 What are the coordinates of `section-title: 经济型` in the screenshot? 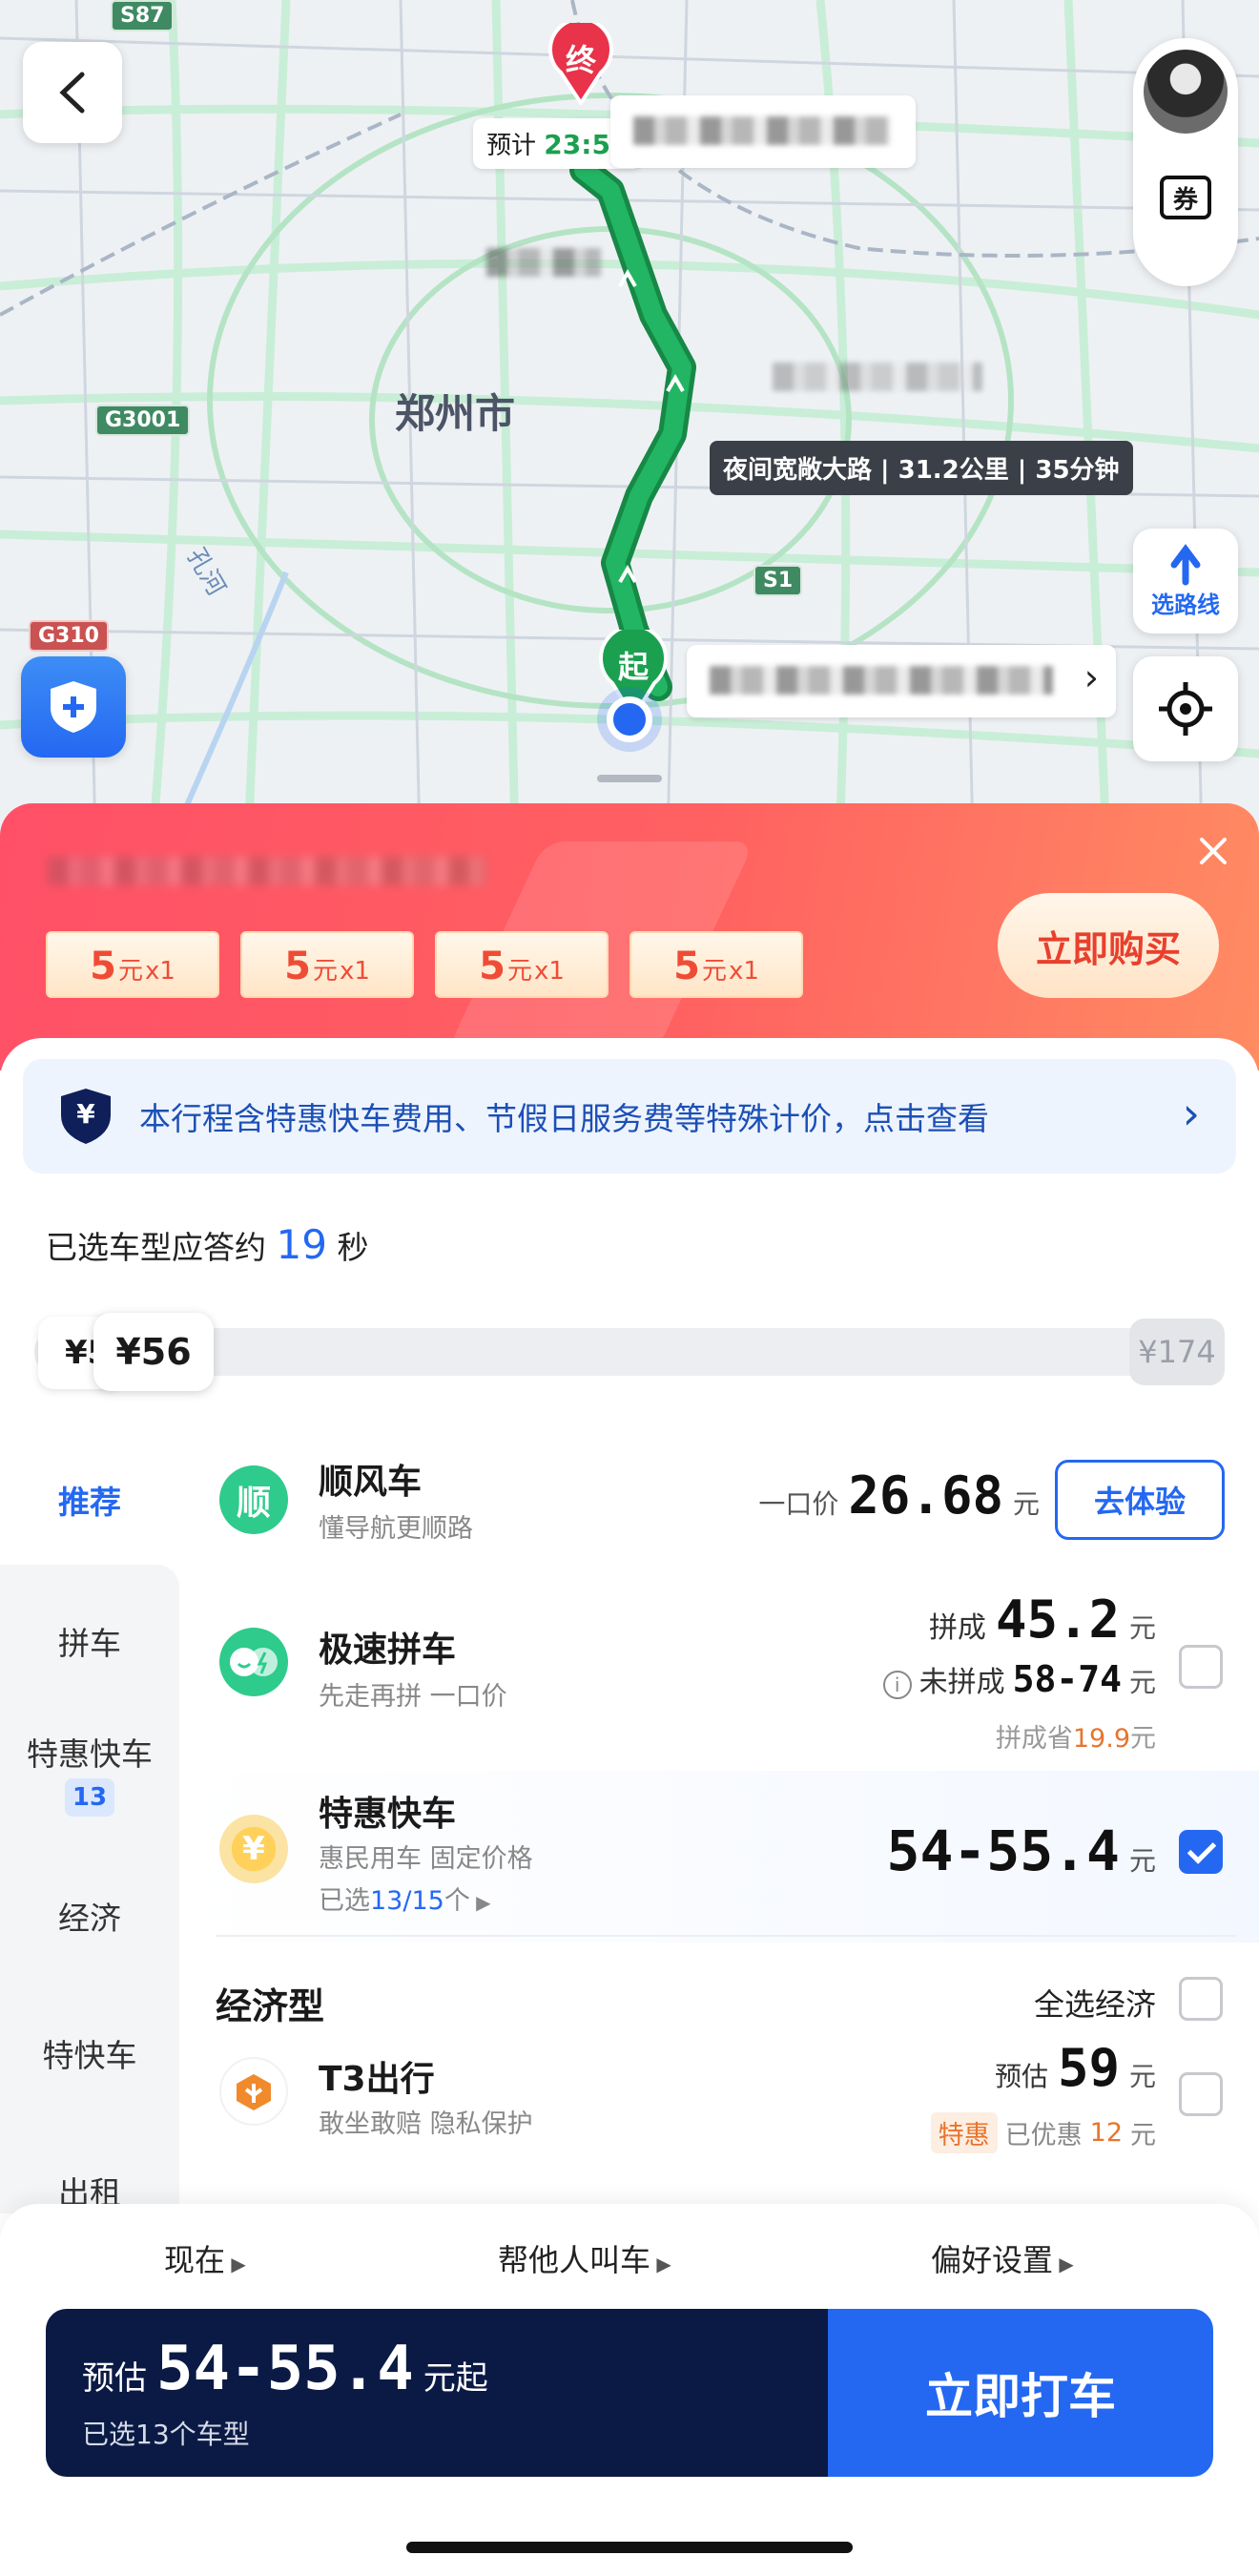 It's located at (270, 2006).